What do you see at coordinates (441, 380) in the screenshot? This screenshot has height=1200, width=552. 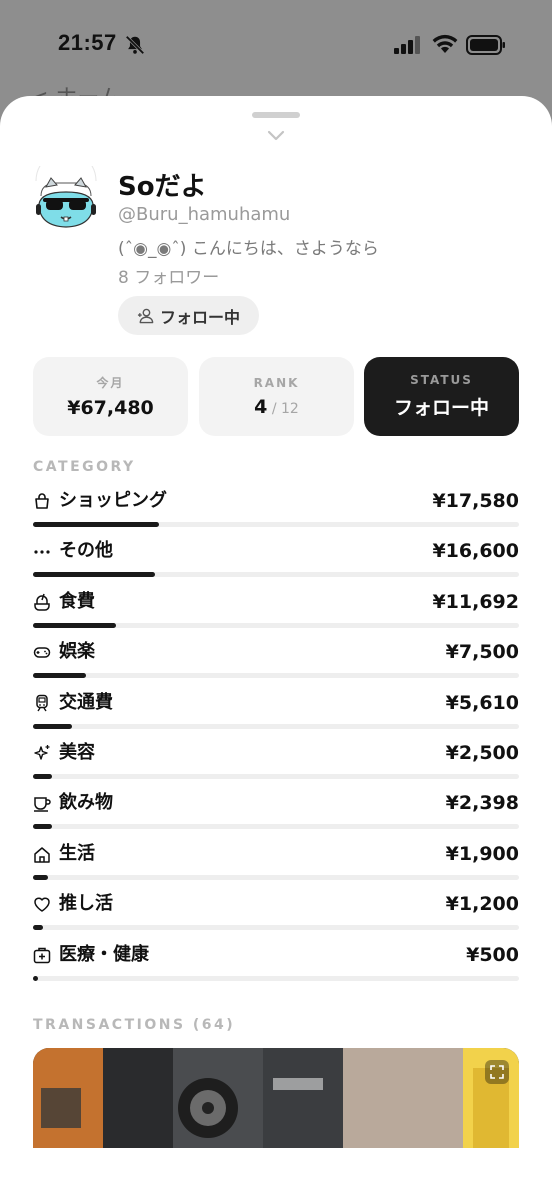 I see `stat-label: STATUS` at bounding box center [441, 380].